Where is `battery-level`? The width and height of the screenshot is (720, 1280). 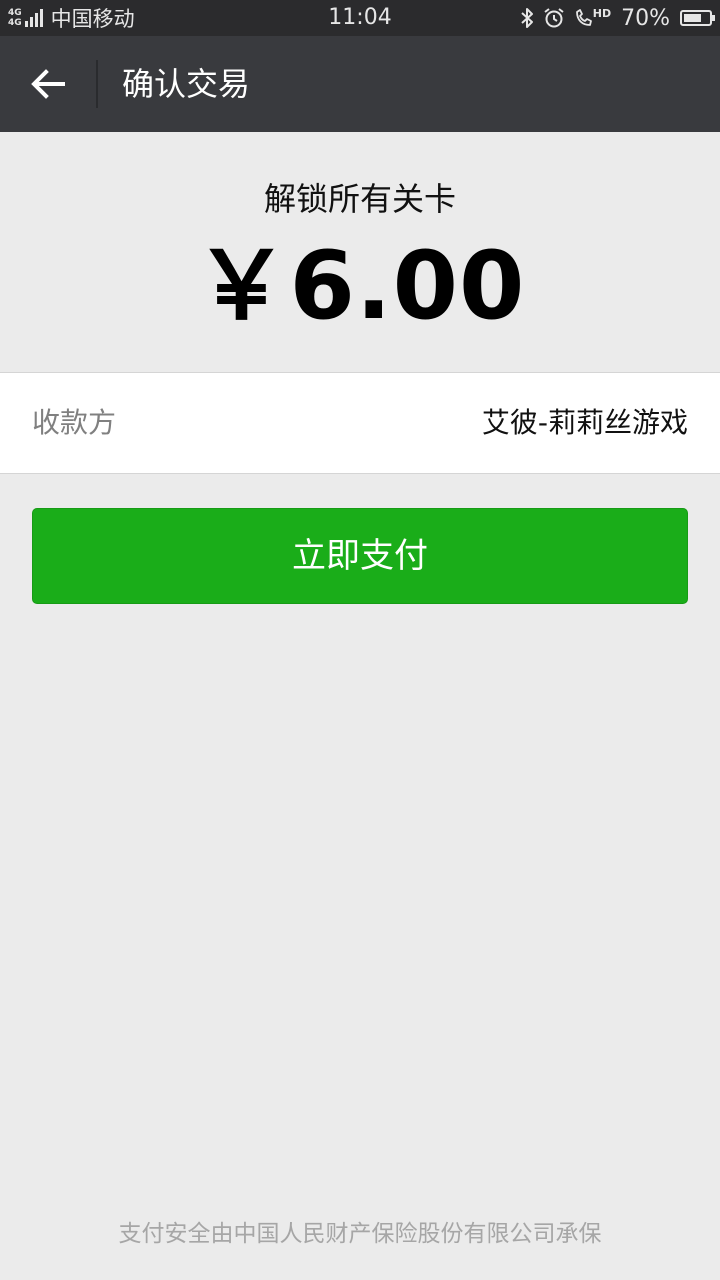 battery-level is located at coordinates (692, 18).